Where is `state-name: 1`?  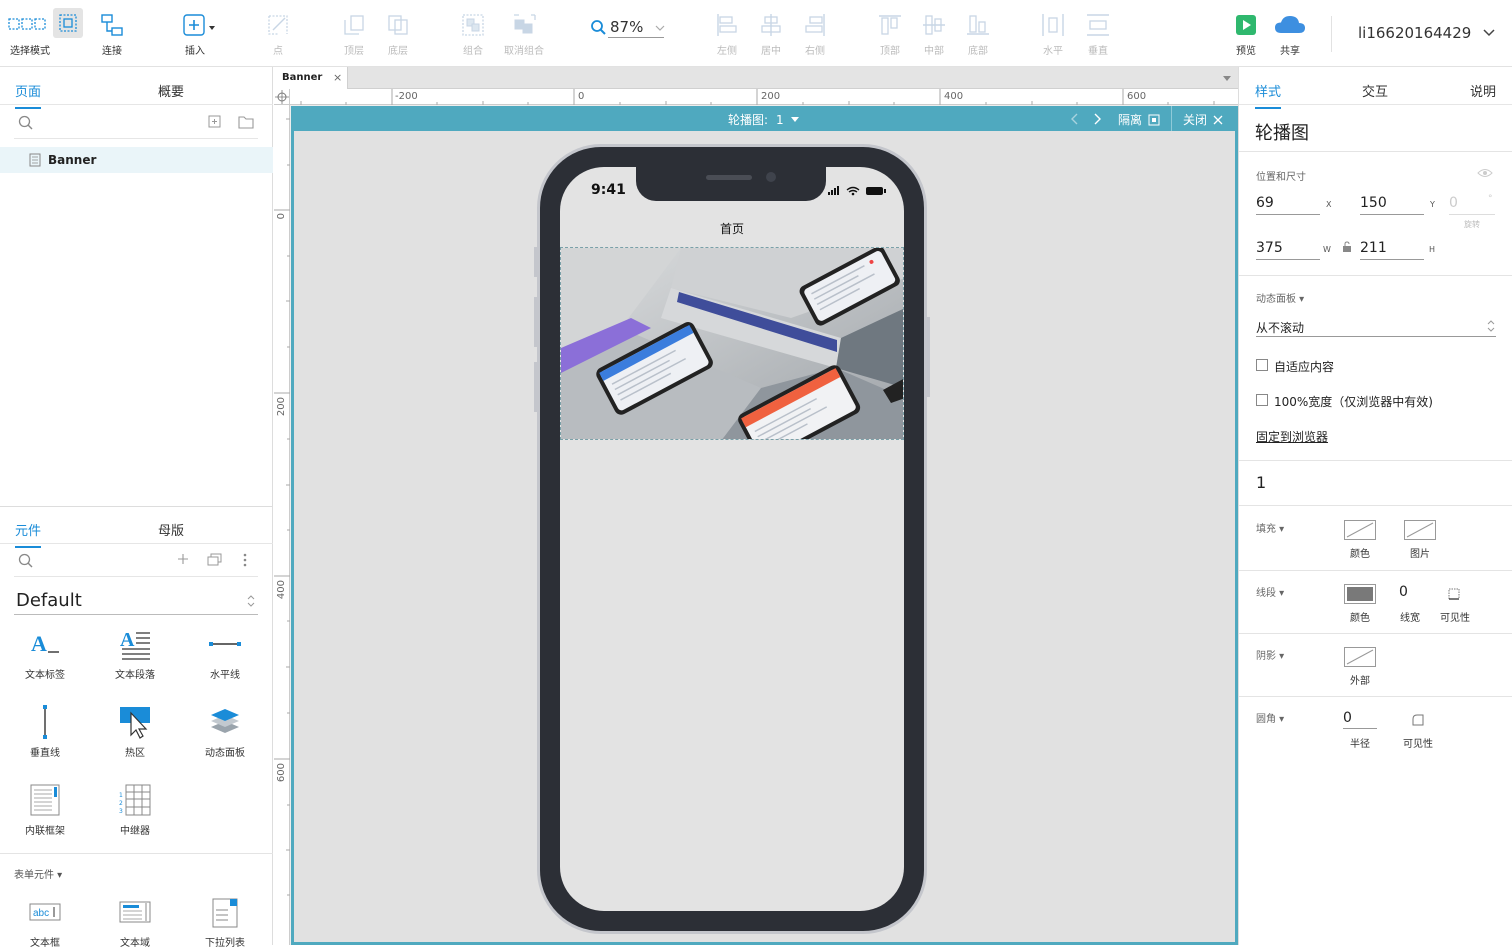 state-name: 1 is located at coordinates (1261, 482).